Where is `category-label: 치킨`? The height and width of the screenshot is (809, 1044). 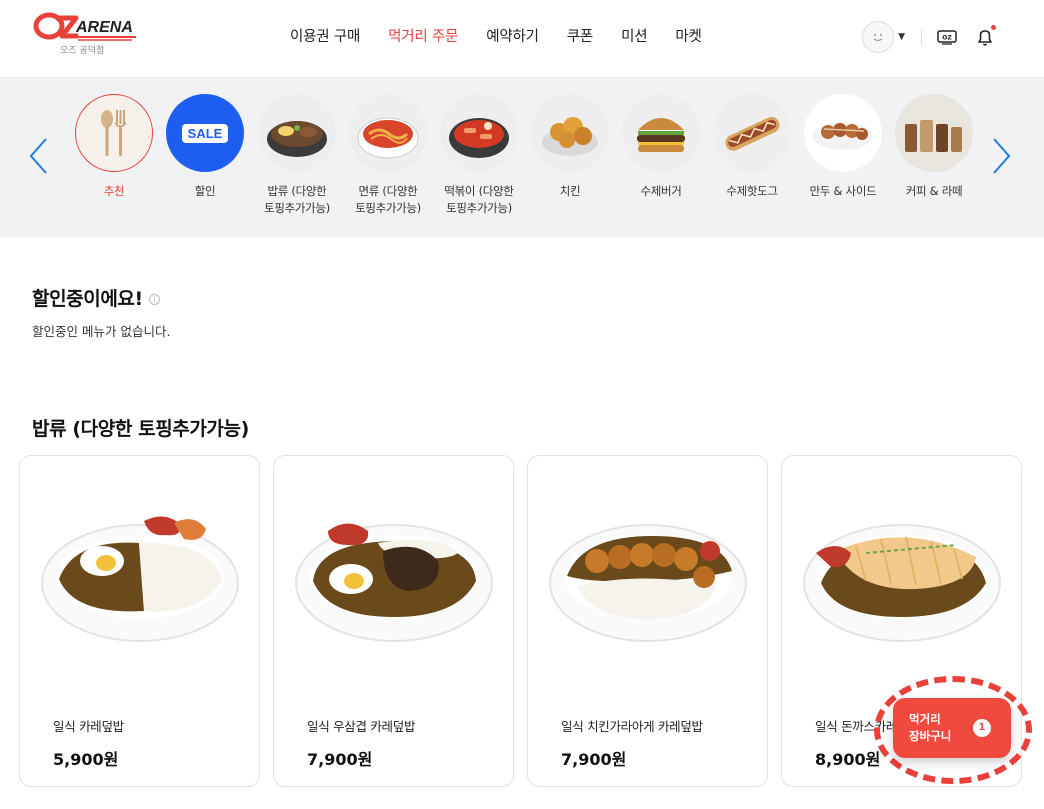
category-label: 치킨 is located at coordinates (570, 191).